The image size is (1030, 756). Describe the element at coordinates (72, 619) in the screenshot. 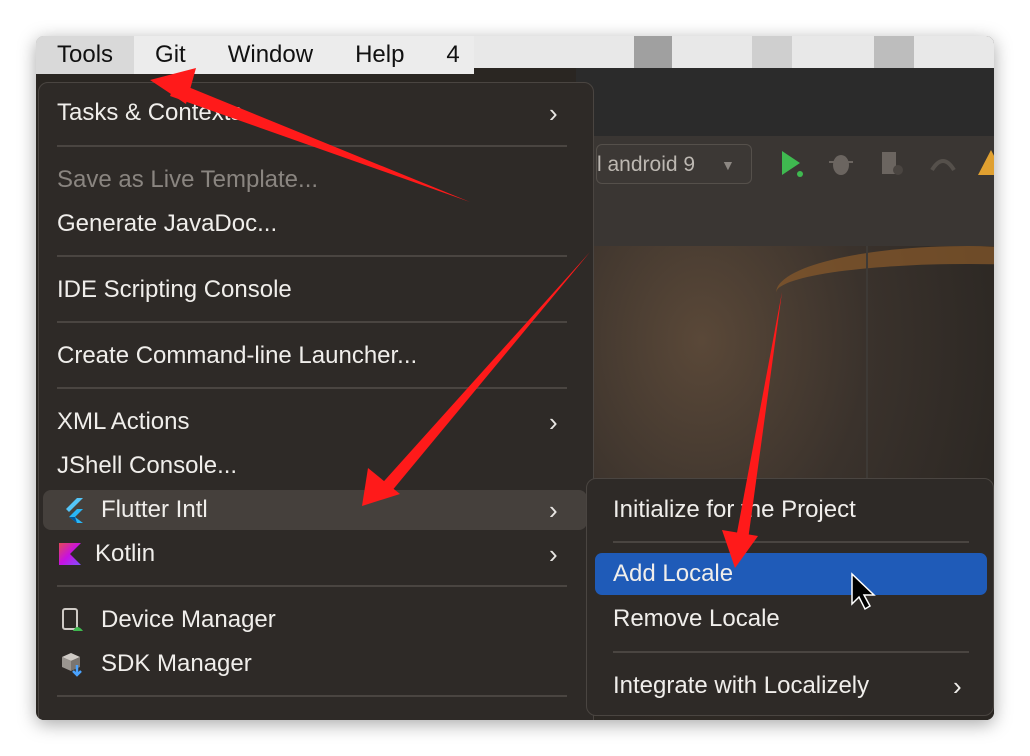

I see `device-manager-icon` at that location.